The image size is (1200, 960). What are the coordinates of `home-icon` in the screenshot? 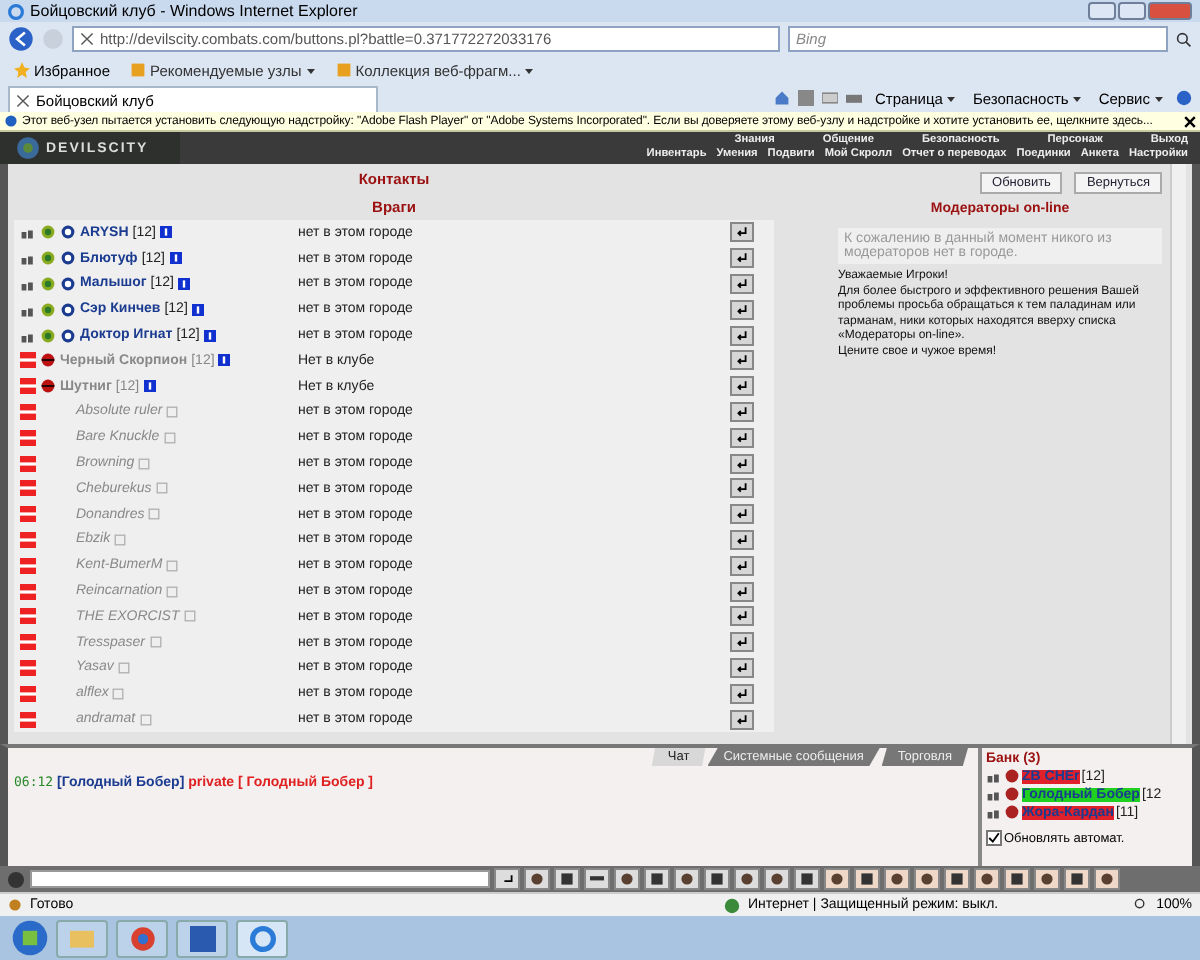 It's located at (782, 98).